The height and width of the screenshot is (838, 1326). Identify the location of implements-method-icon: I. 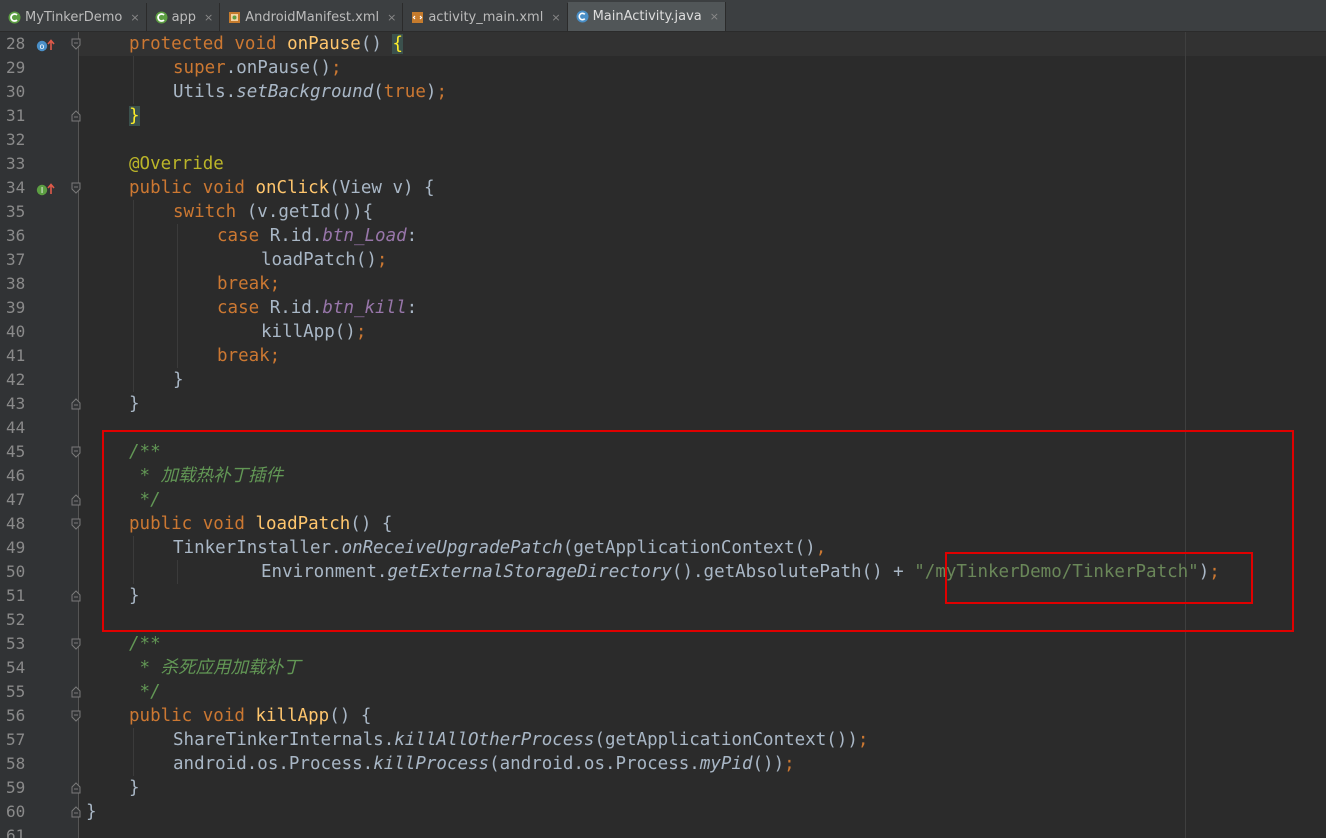
(46, 188).